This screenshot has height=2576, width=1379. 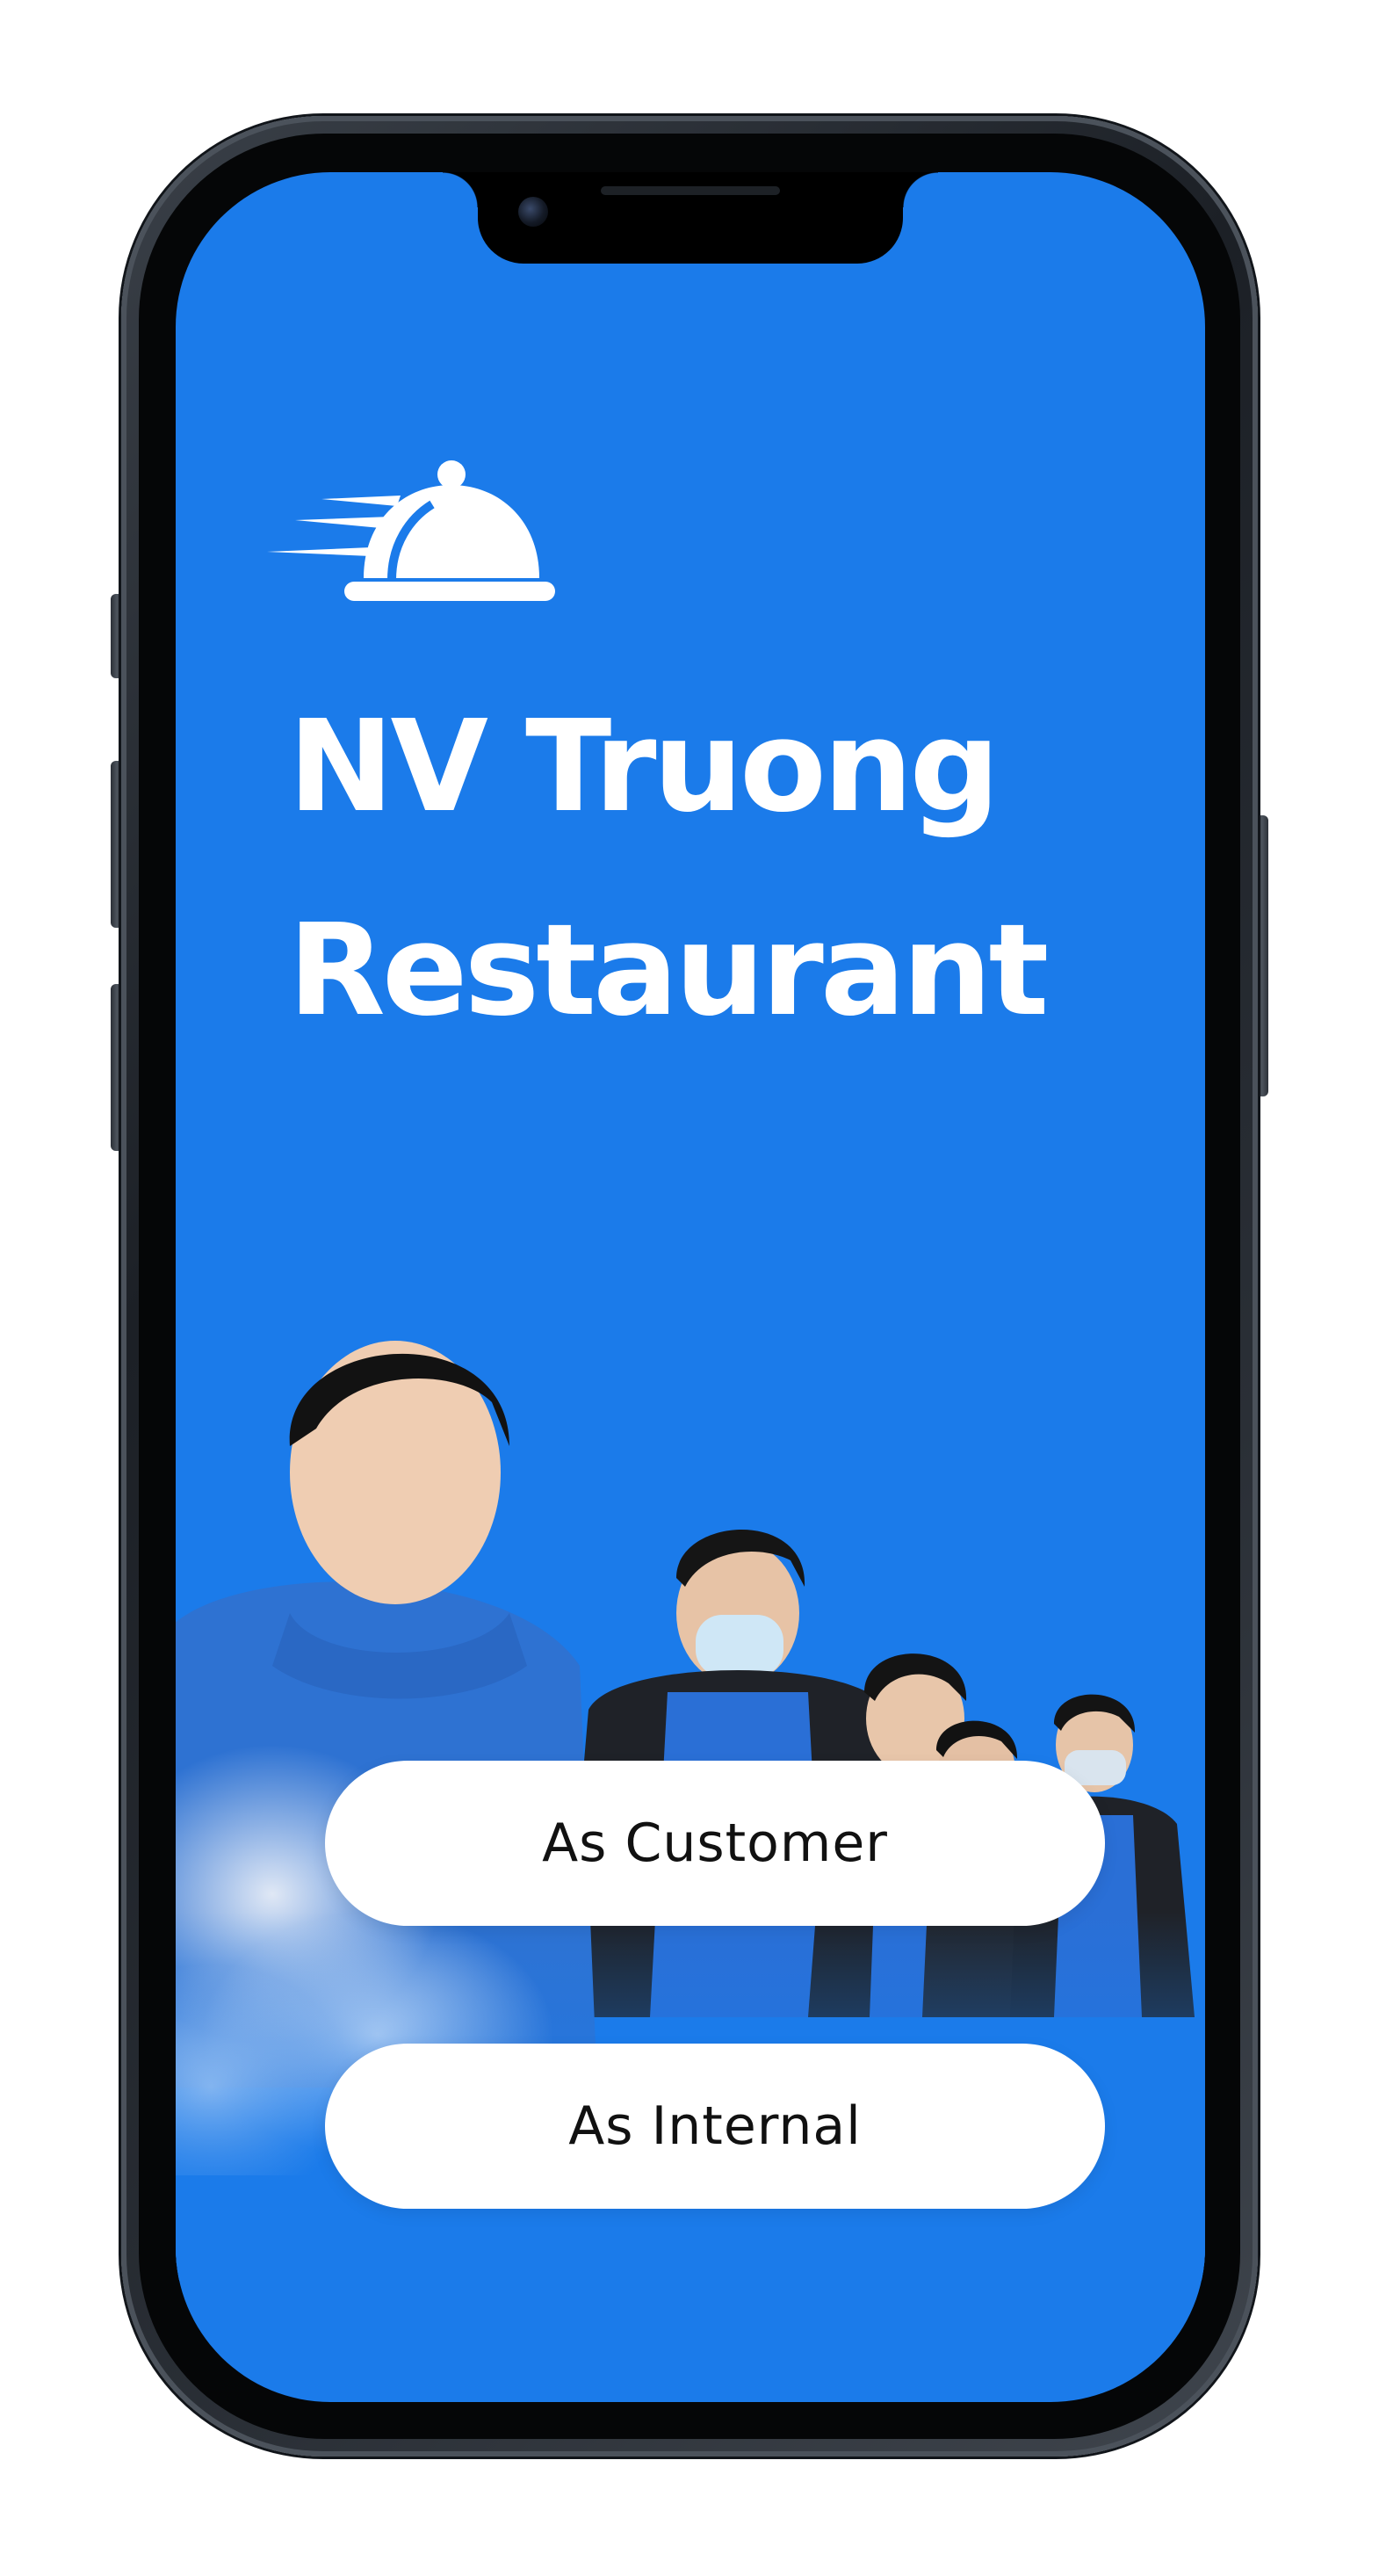 I want to click on cloche-food-delivery-icon, so click(x=411, y=530).